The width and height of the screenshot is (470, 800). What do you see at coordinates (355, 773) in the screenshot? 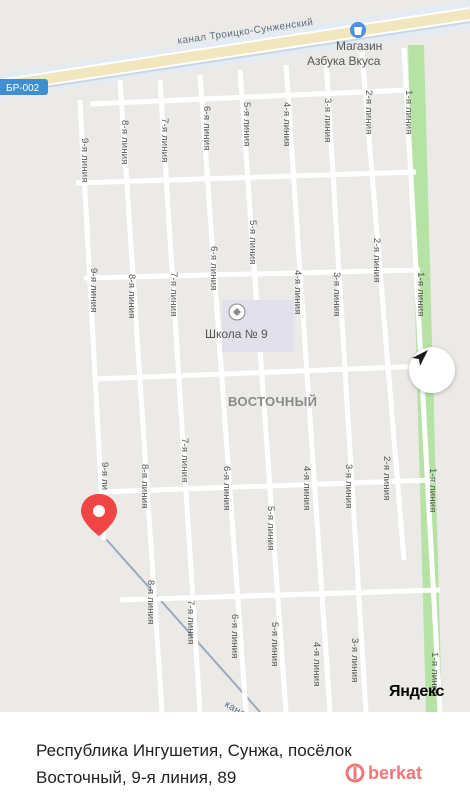
I see `berkat-logo-icon` at bounding box center [355, 773].